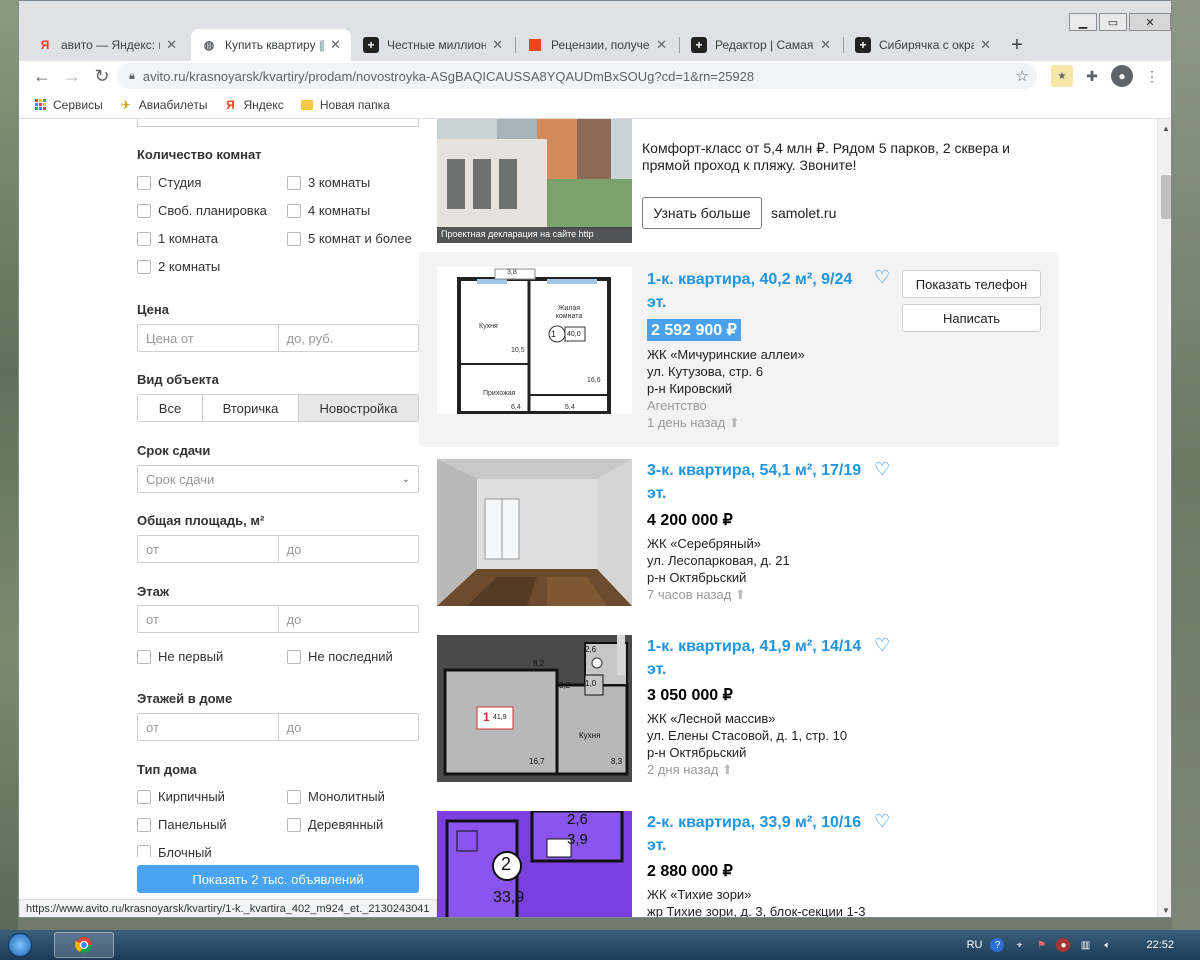  Describe the element at coordinates (1085, 945) in the screenshot. I see `network-icon: ▥` at that location.